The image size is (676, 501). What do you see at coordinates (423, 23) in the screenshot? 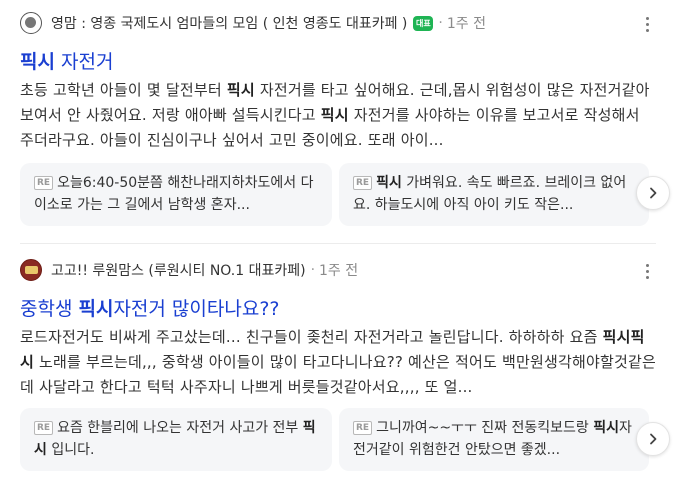
I see `representative-badge: 대표` at bounding box center [423, 23].